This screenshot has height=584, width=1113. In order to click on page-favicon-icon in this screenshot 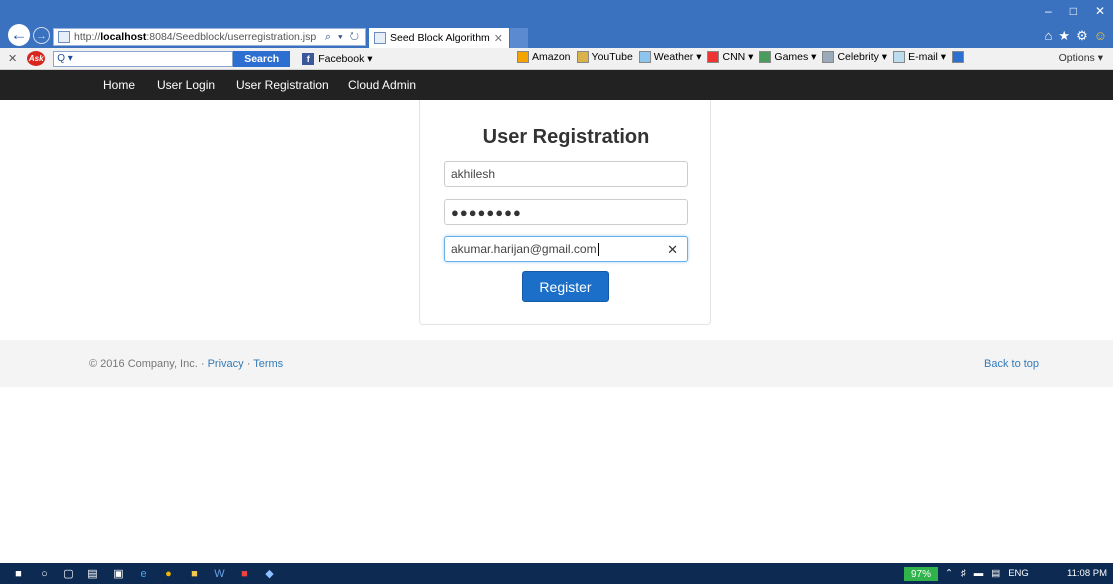, I will do `click(64, 37)`.